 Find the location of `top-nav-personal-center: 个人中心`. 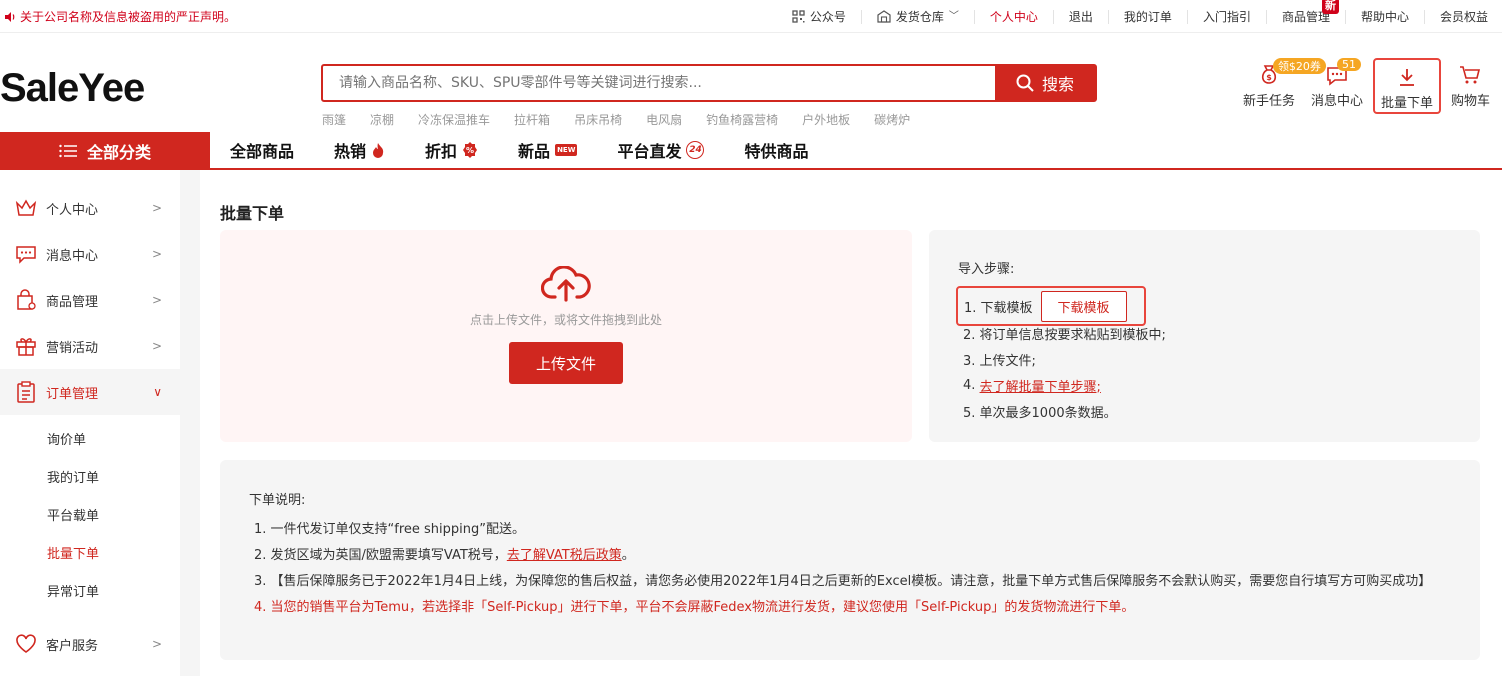

top-nav-personal-center: 个人中心 is located at coordinates (1013, 16).